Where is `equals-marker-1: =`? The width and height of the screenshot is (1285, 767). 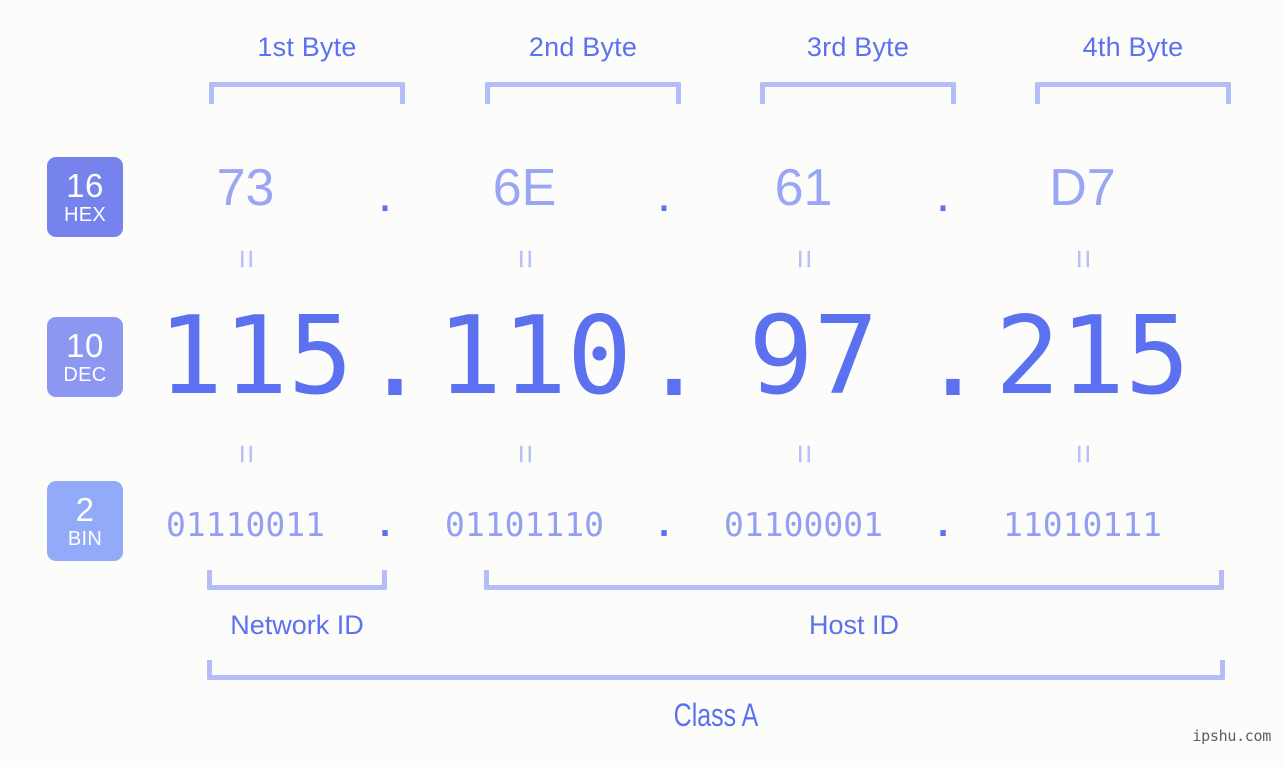 equals-marker-1: = is located at coordinates (245, 259).